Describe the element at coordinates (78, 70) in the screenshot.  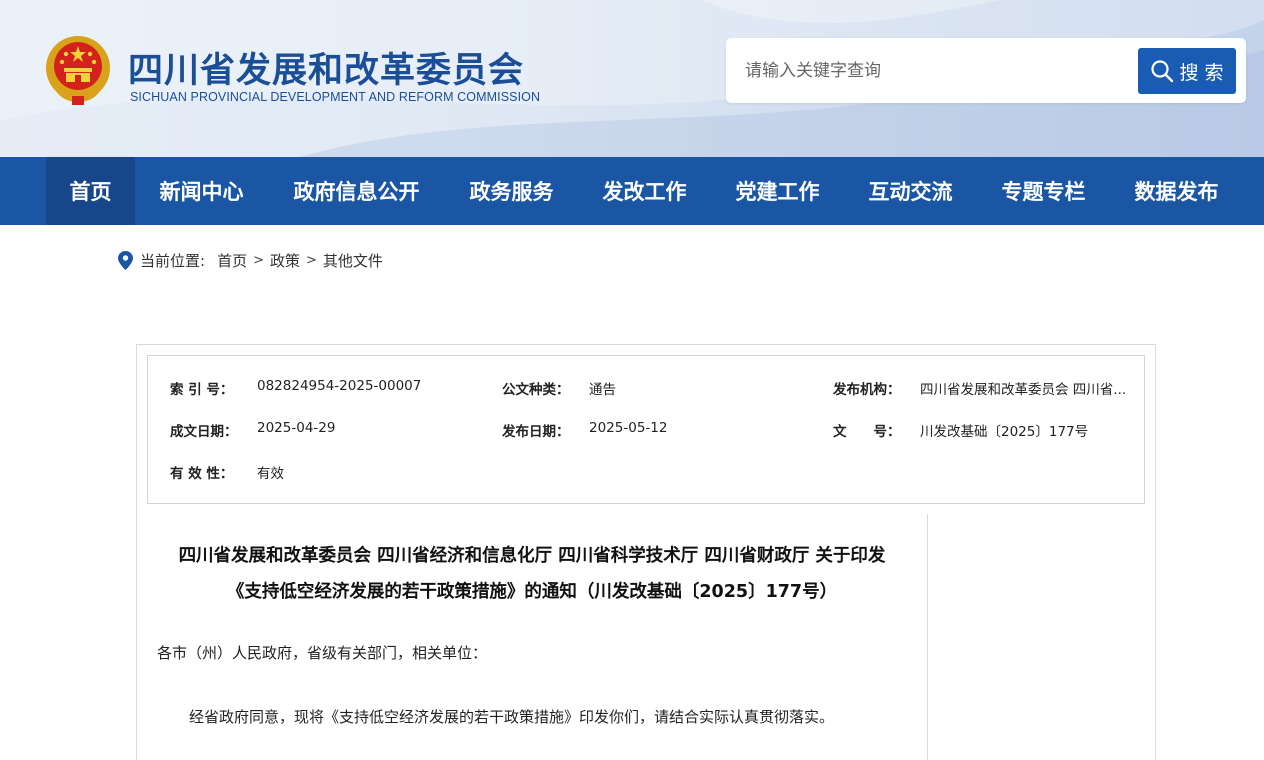
I see `national-emblem-icon` at that location.